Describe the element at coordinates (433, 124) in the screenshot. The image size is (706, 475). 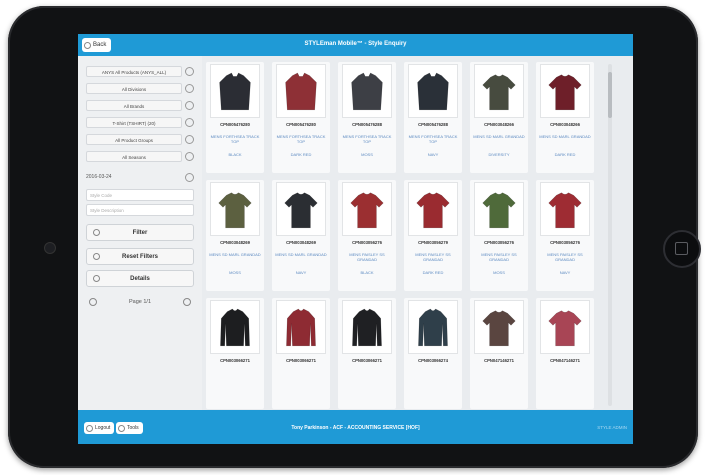
I see `product-code: CPN005476288` at that location.